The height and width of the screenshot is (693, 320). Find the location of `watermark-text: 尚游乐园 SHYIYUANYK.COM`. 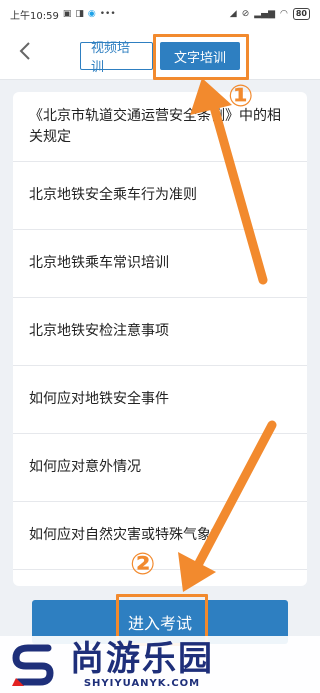

watermark-text: 尚游乐园 SHYIYUANYK.COM is located at coordinates (142, 665).